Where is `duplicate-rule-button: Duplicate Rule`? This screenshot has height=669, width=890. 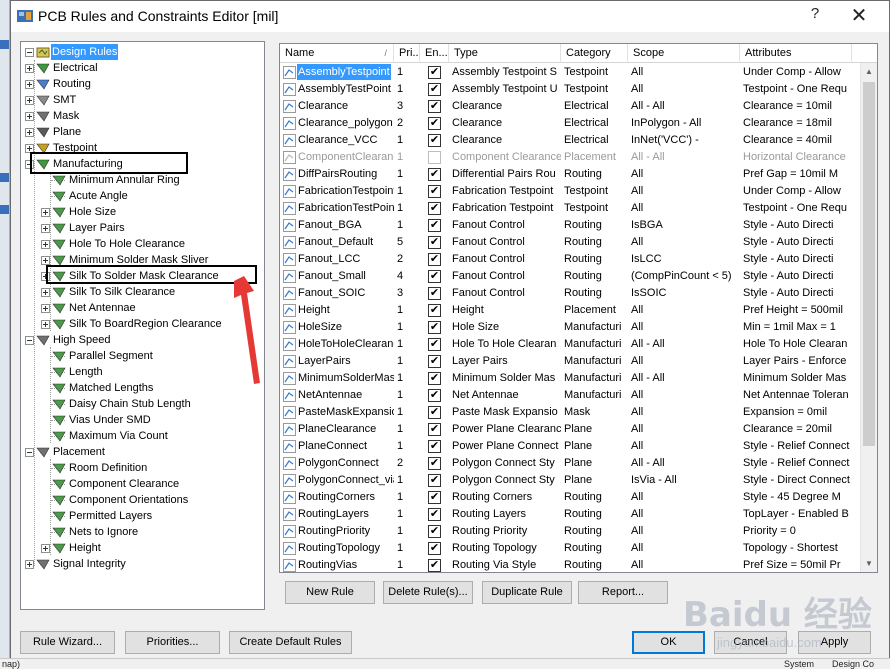 duplicate-rule-button: Duplicate Rule is located at coordinates (527, 592).